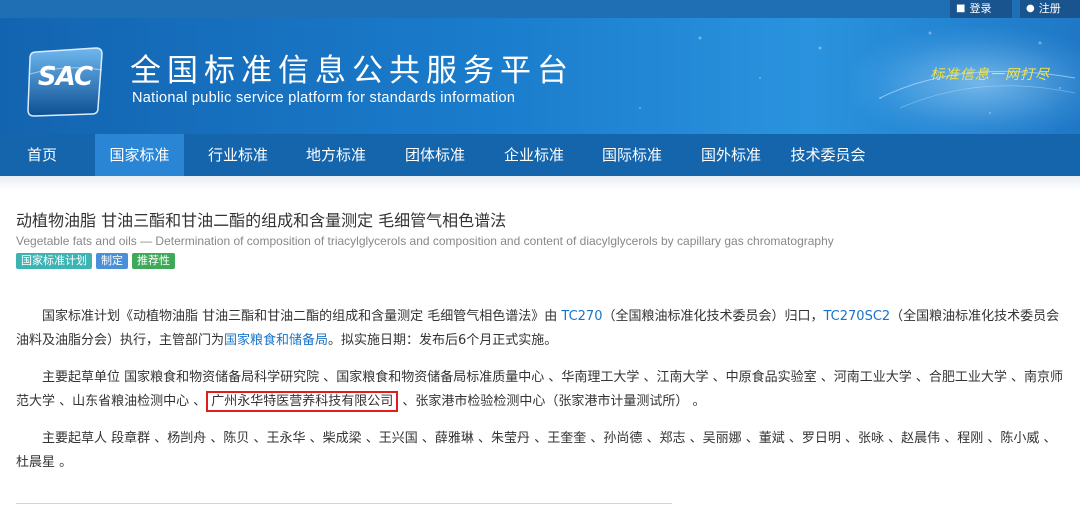 Image resolution: width=1080 pixels, height=506 pixels. What do you see at coordinates (153, 261) in the screenshot?
I see `tag-nature: 推荐性` at bounding box center [153, 261].